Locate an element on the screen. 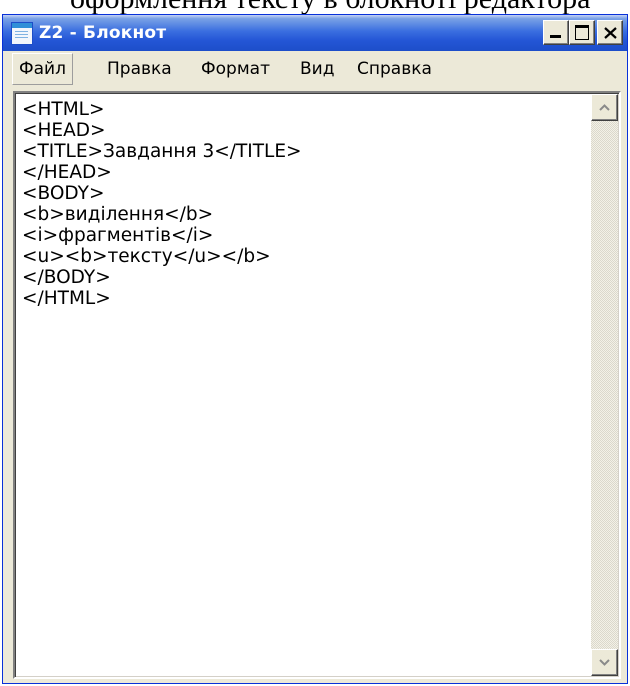  menu-file: Файл is located at coordinates (42, 69).